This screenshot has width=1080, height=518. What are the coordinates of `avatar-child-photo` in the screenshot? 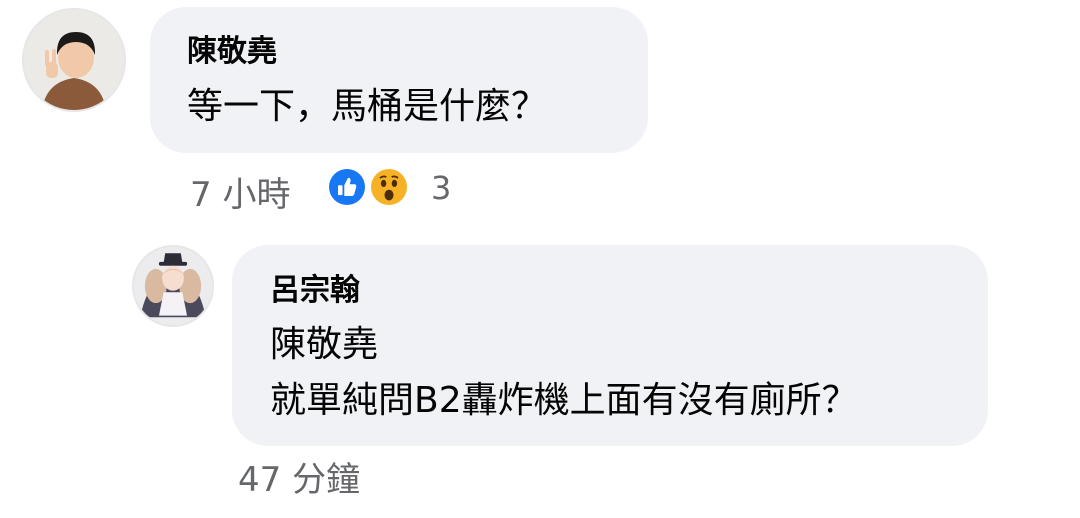 It's located at (74, 60).